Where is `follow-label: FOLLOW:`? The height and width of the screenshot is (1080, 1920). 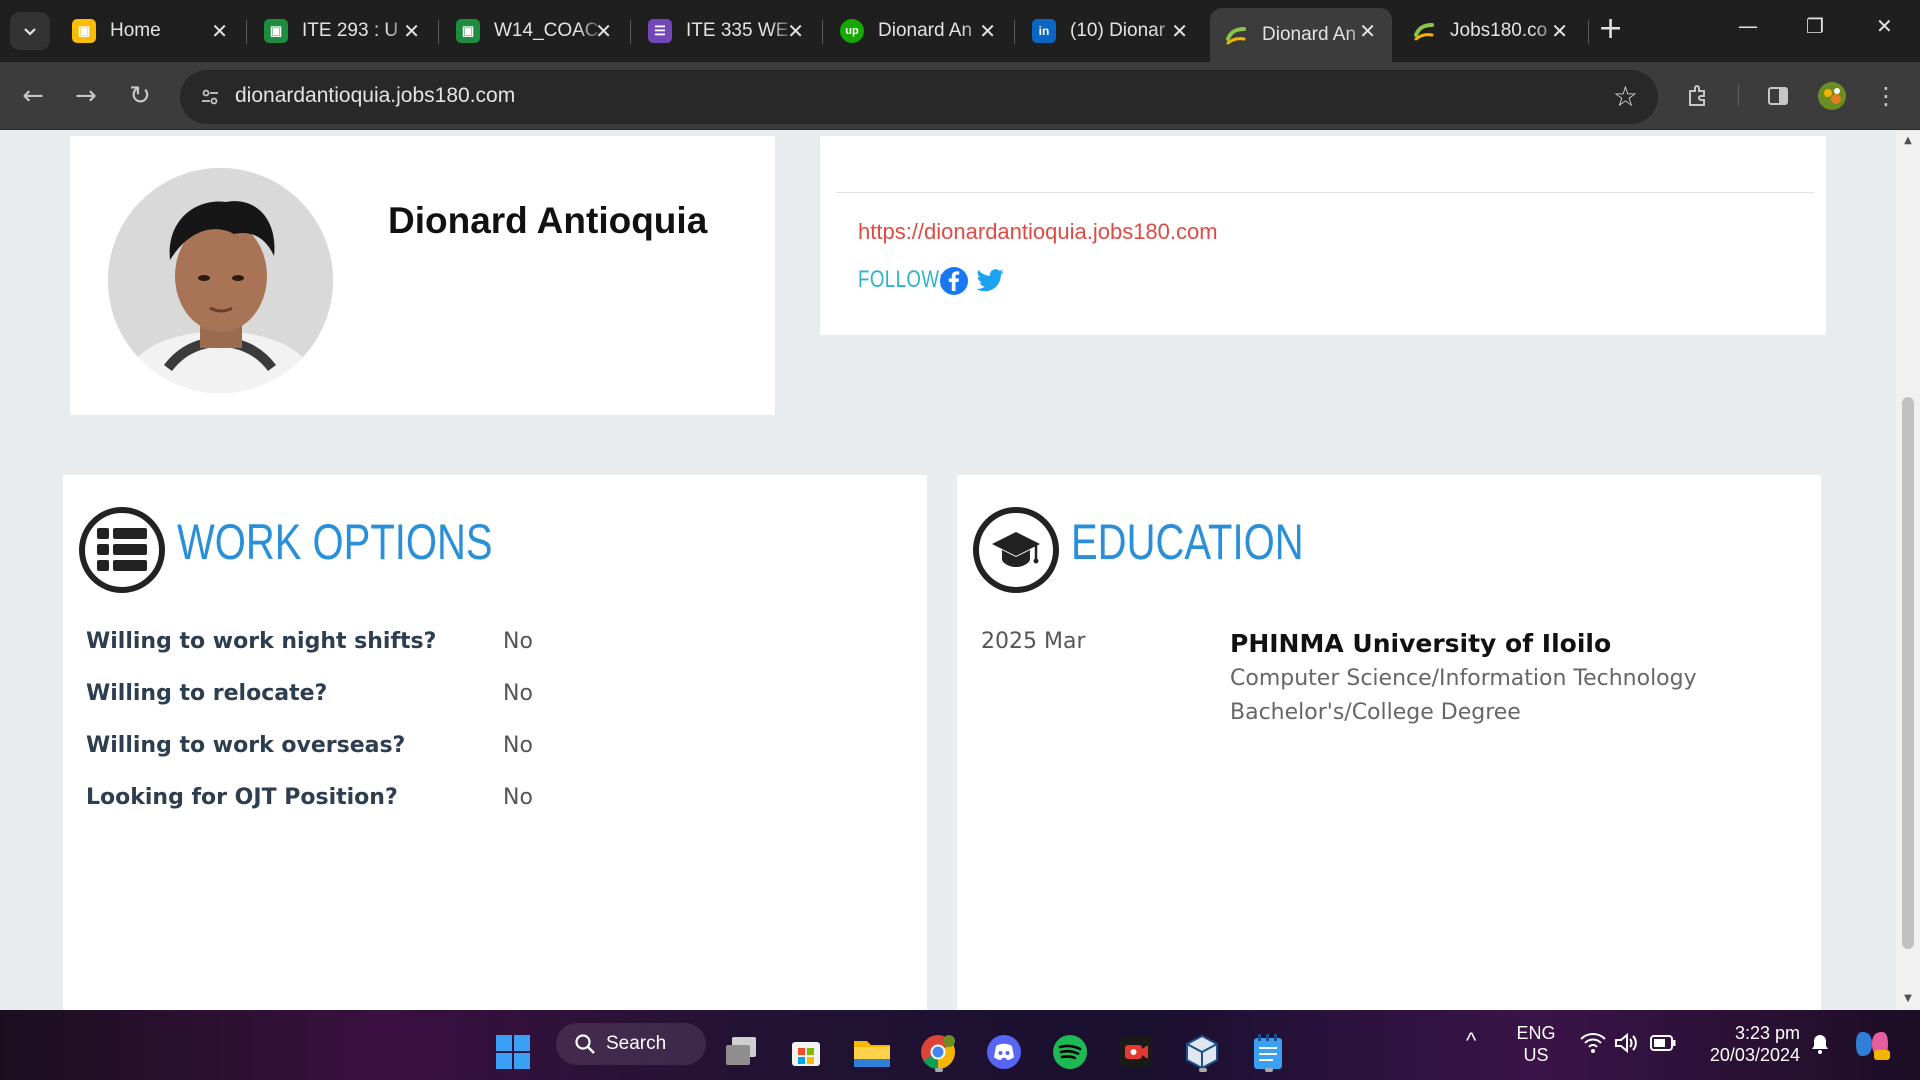
follow-label: FOLLOW: is located at coordinates (901, 279).